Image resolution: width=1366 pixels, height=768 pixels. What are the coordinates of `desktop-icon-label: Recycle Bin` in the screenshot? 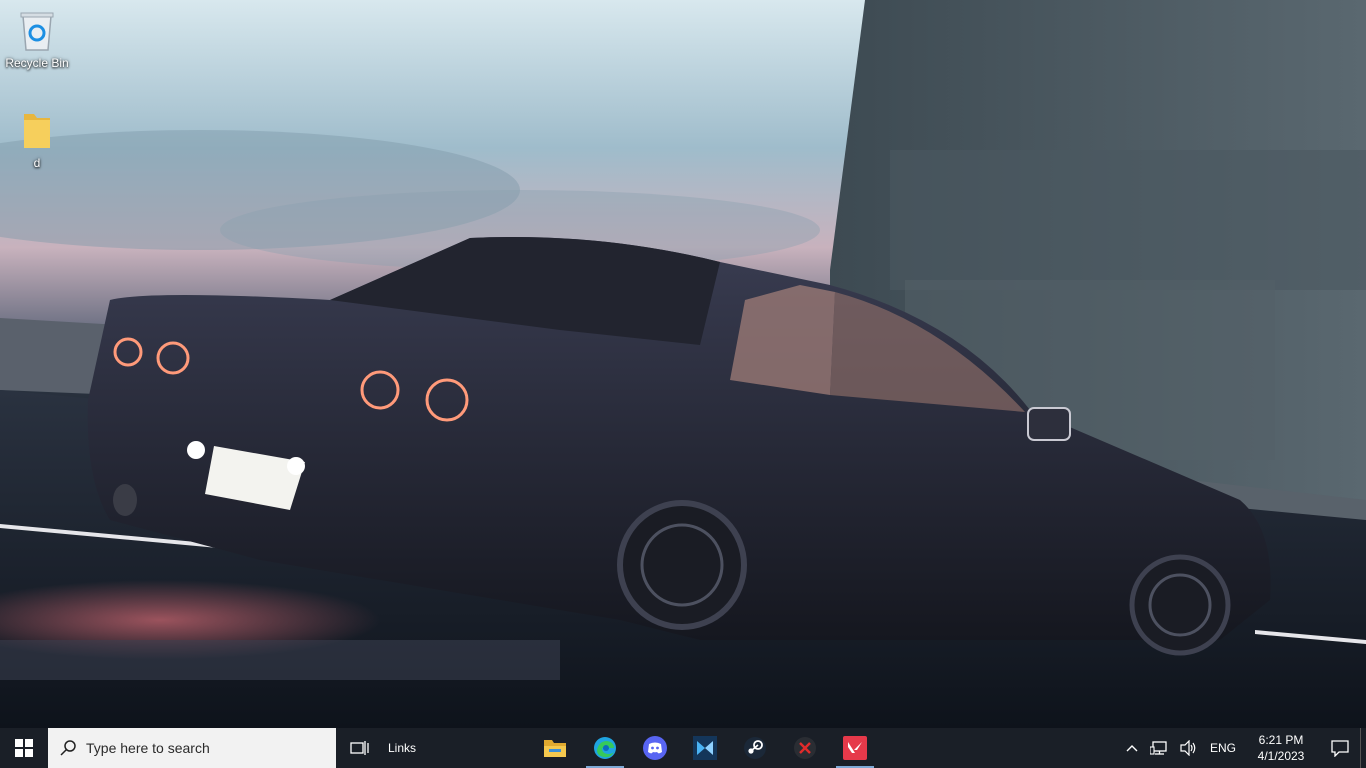 It's located at (37, 63).